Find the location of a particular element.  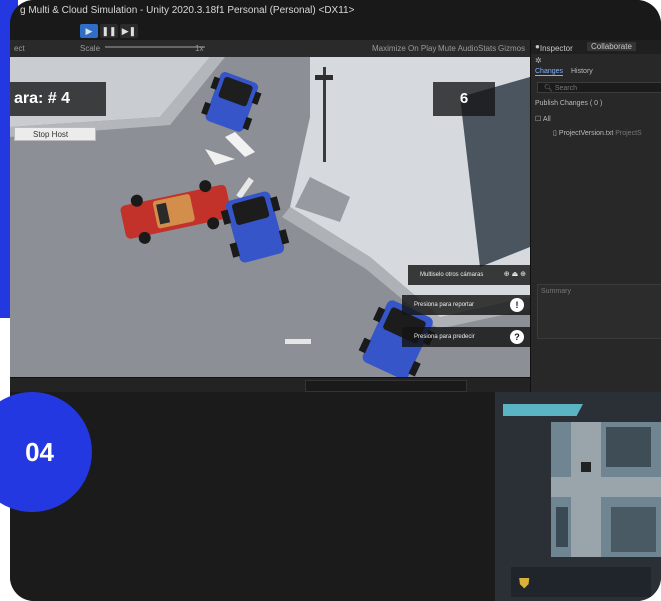

stop-host-button: Stop Host is located at coordinates (55, 134).